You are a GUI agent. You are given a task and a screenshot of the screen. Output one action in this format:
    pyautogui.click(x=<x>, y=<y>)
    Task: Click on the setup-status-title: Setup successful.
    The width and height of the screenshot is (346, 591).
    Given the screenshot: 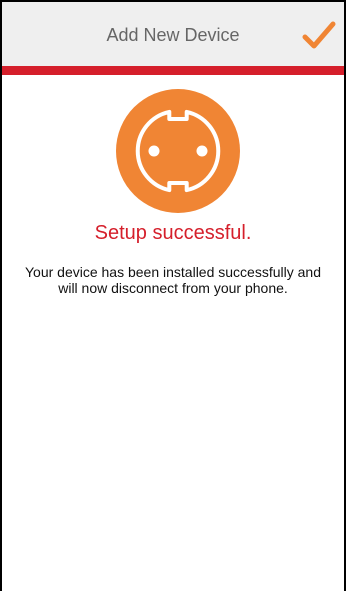 What is the action you would take?
    pyautogui.click(x=173, y=233)
    